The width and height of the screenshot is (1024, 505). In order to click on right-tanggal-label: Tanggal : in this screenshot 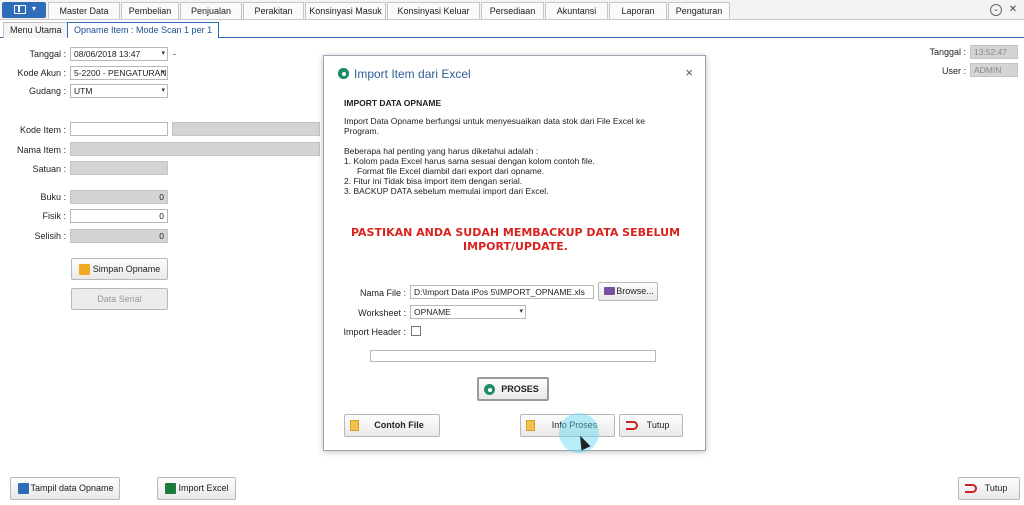, I will do `click(947, 52)`.